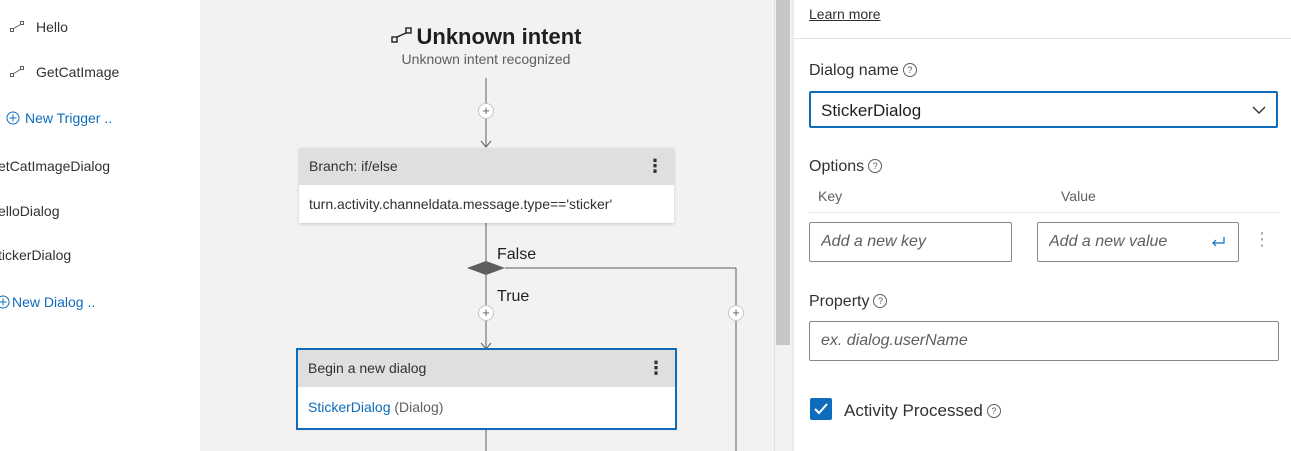 The image size is (1291, 451). I want to click on option-value-input, so click(1138, 242).